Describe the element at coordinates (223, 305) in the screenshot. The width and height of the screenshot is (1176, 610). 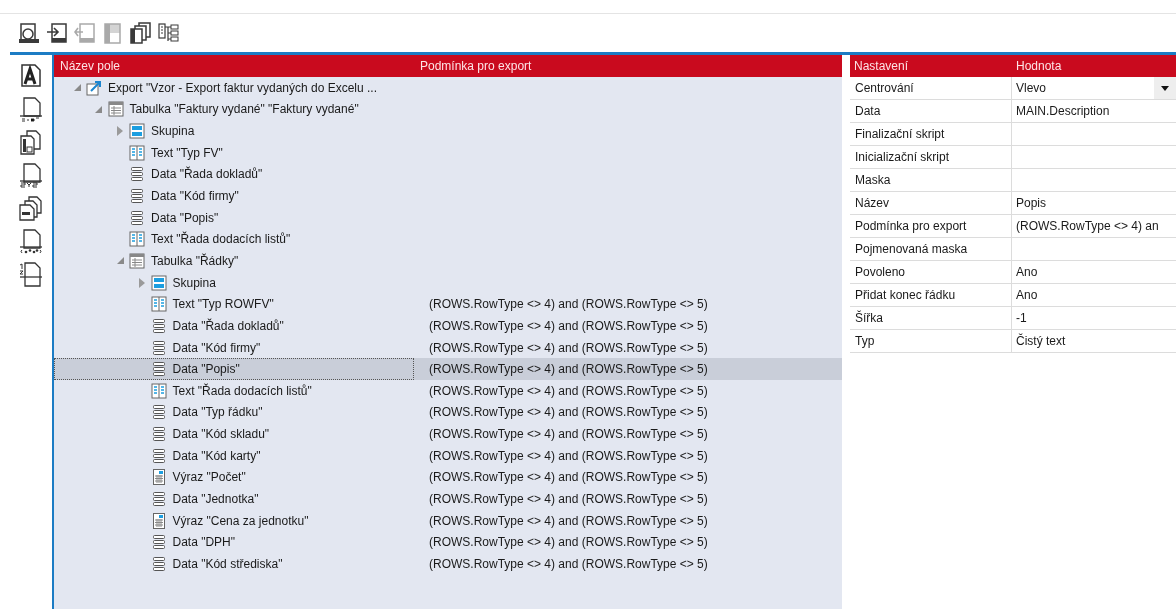
I see `field-name: Text "Typ ROWFV"` at that location.